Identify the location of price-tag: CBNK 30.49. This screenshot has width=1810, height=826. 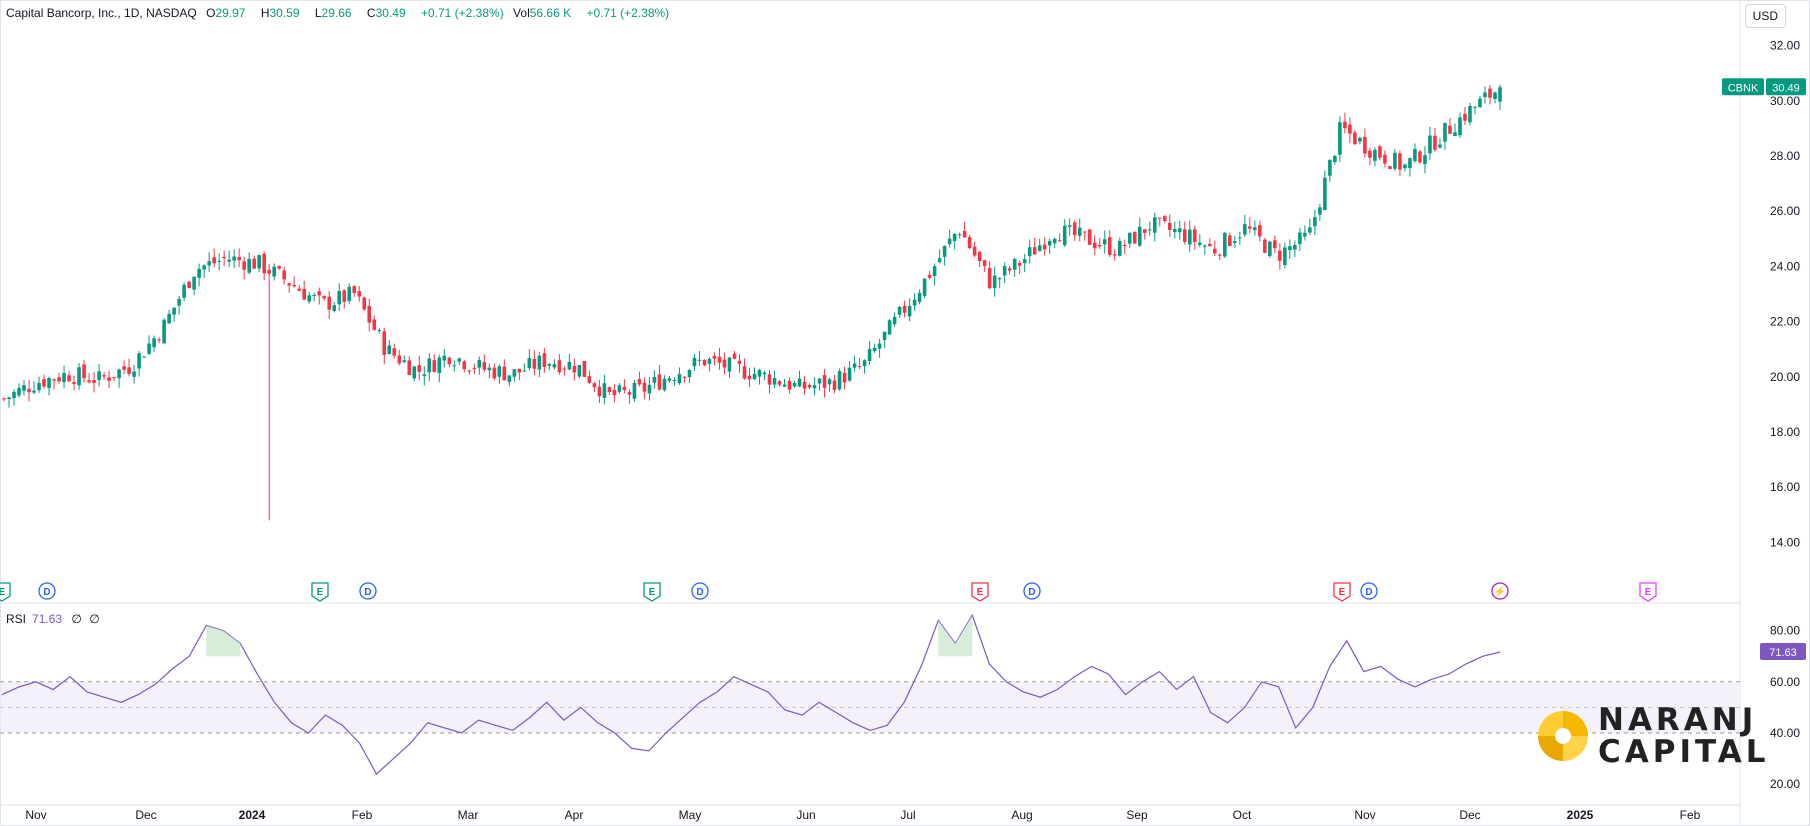
(1764, 87).